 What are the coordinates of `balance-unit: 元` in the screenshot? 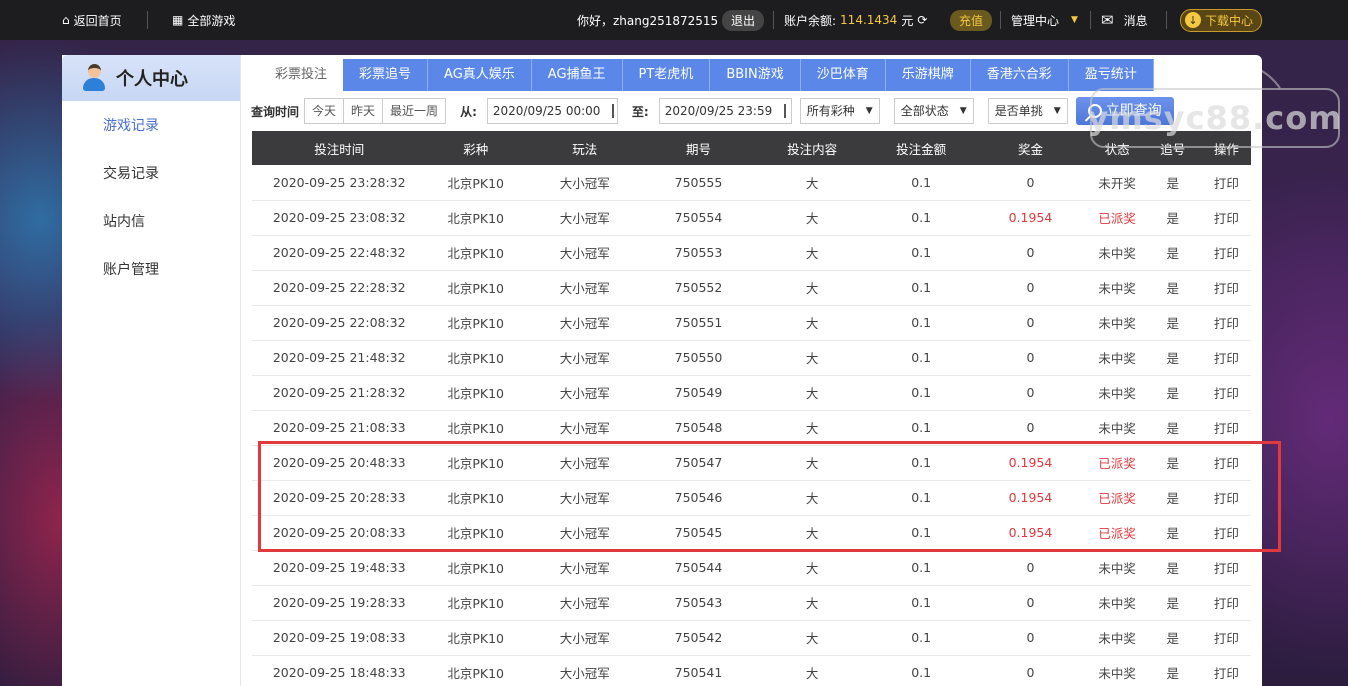 It's located at (907, 20).